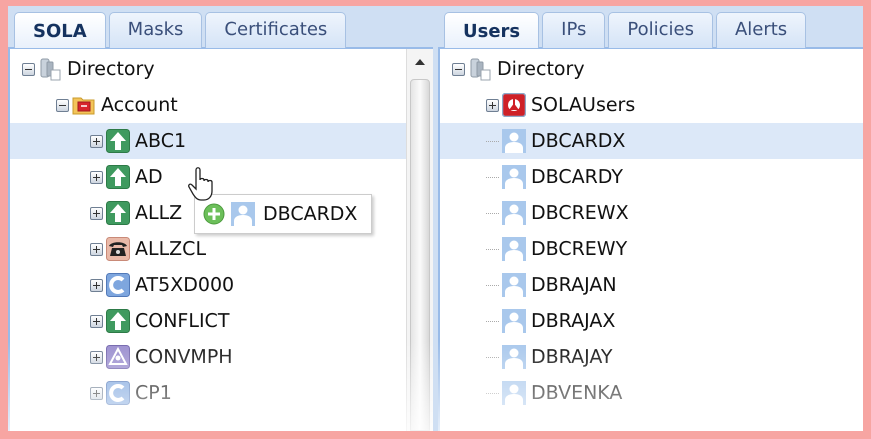 The height and width of the screenshot is (439, 871). What do you see at coordinates (579, 249) in the screenshot?
I see `tree-item-label: DBCREWY` at bounding box center [579, 249].